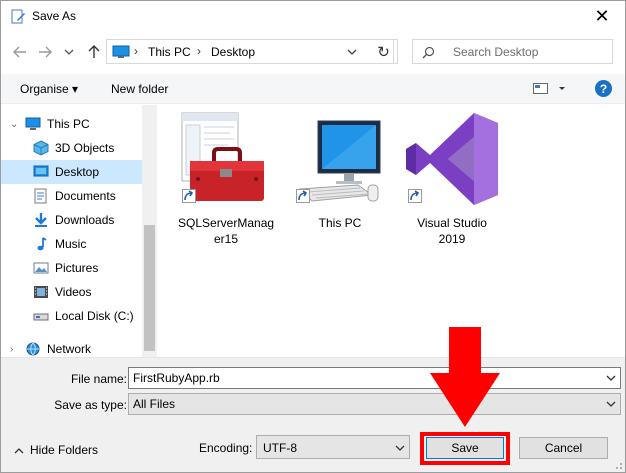  I want to click on save-as-type-label: Save as type:, so click(90, 405).